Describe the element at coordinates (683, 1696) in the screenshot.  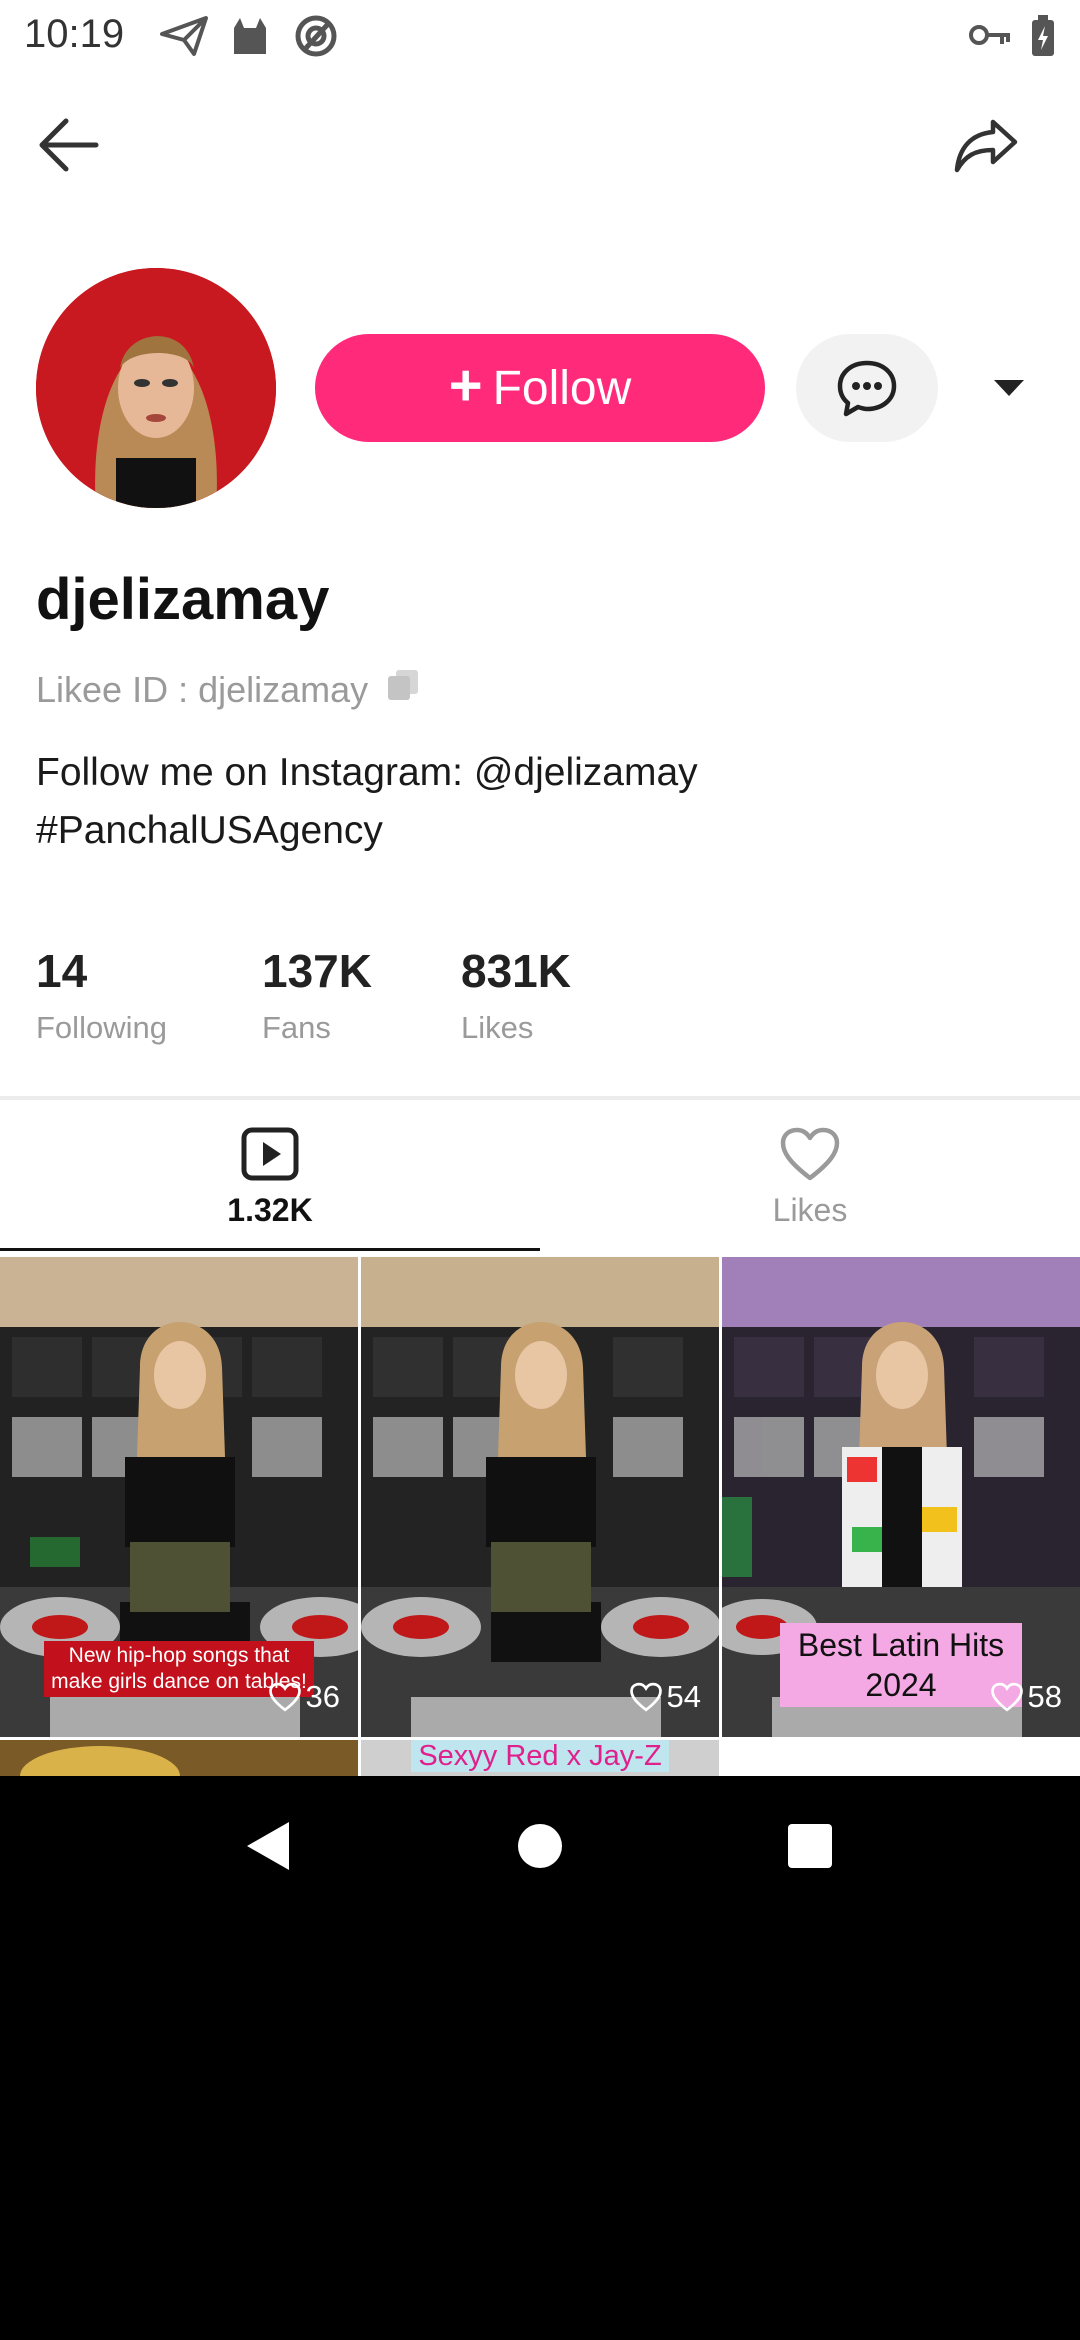
I see `video-likes-count: 54` at that location.